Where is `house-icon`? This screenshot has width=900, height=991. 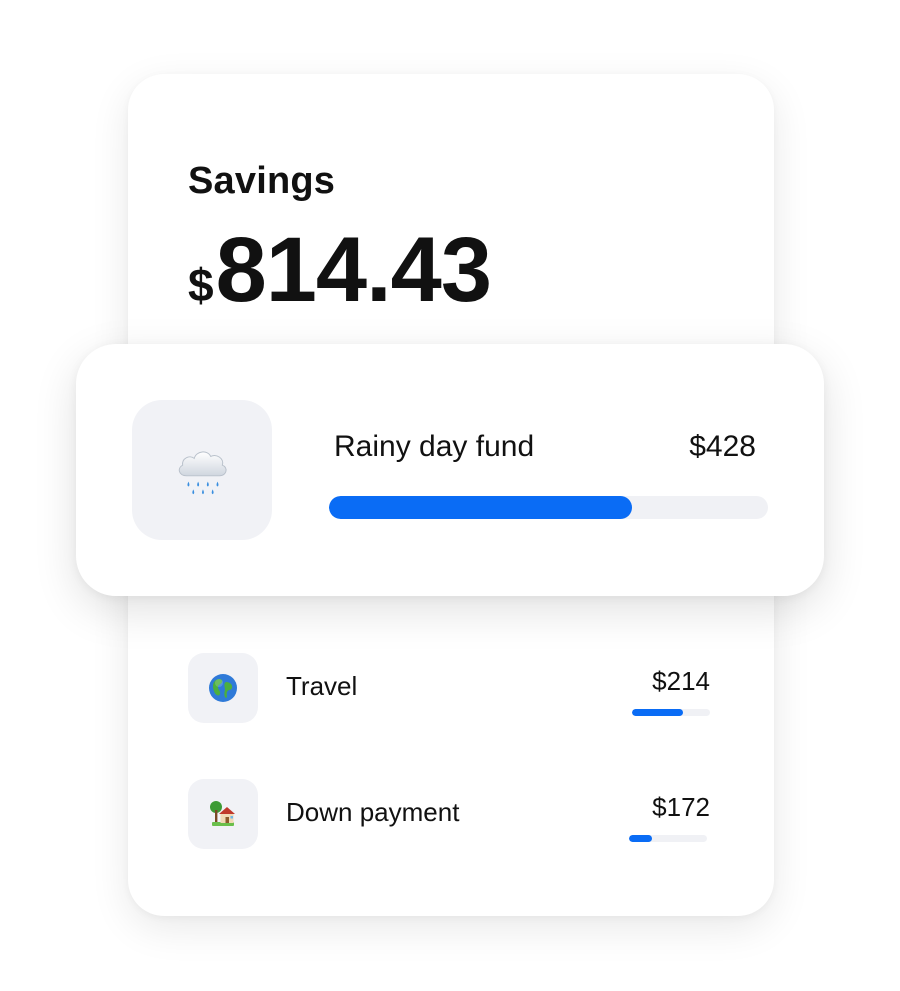
house-icon is located at coordinates (222, 813).